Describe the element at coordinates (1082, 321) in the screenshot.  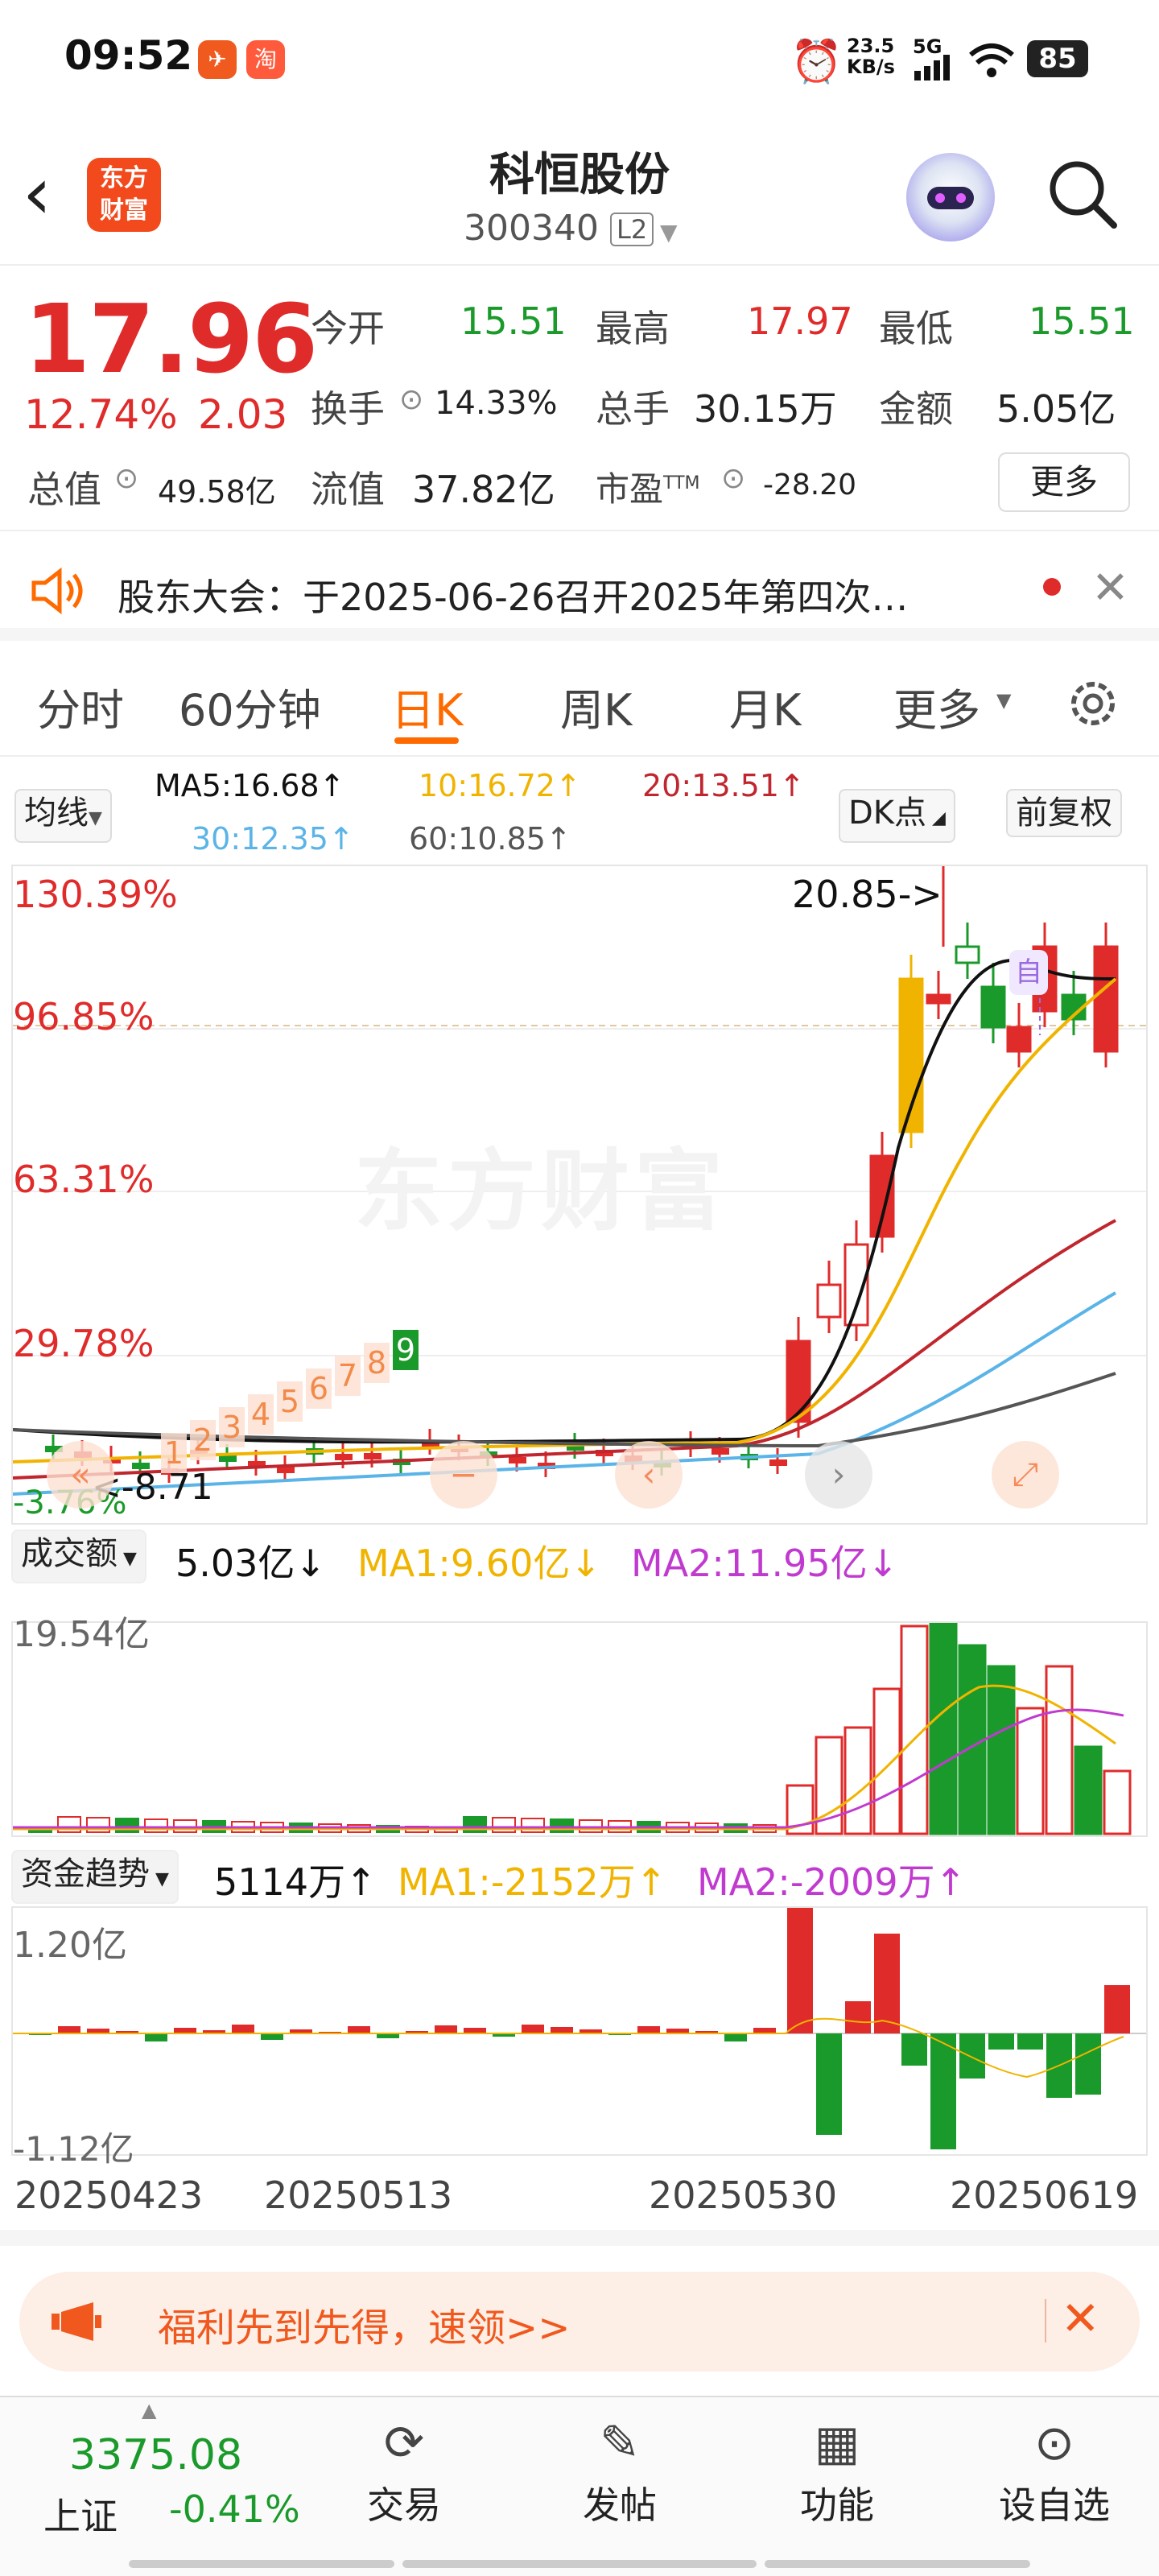
I see `stat-value: 15.51` at that location.